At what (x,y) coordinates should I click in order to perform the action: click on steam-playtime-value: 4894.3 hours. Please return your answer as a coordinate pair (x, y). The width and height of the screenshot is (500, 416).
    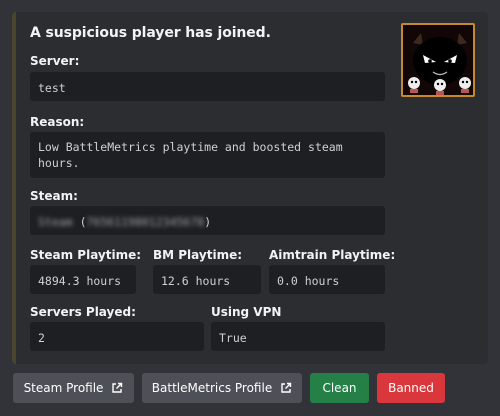
    Looking at the image, I should click on (83, 279).